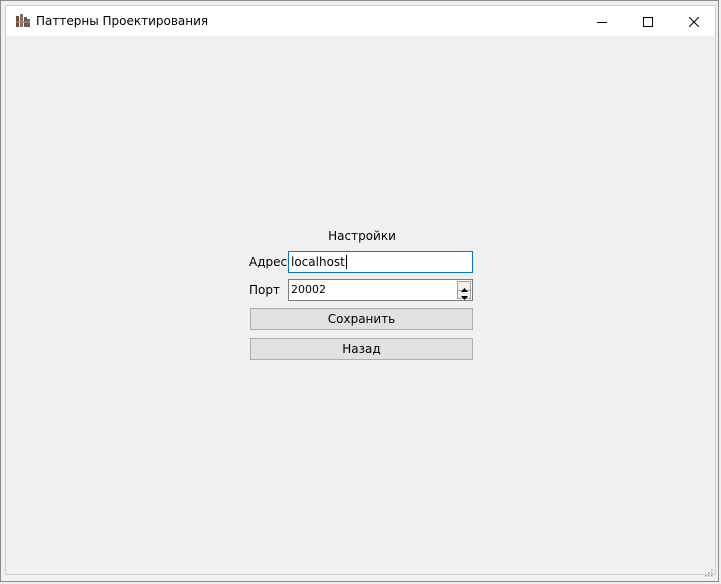  Describe the element at coordinates (308, 289) in the screenshot. I see `port-value: 20002` at that location.